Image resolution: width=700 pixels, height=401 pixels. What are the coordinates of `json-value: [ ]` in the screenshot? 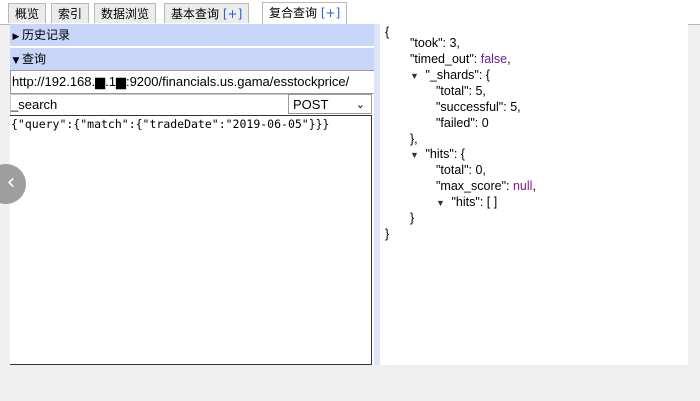 It's located at (492, 202).